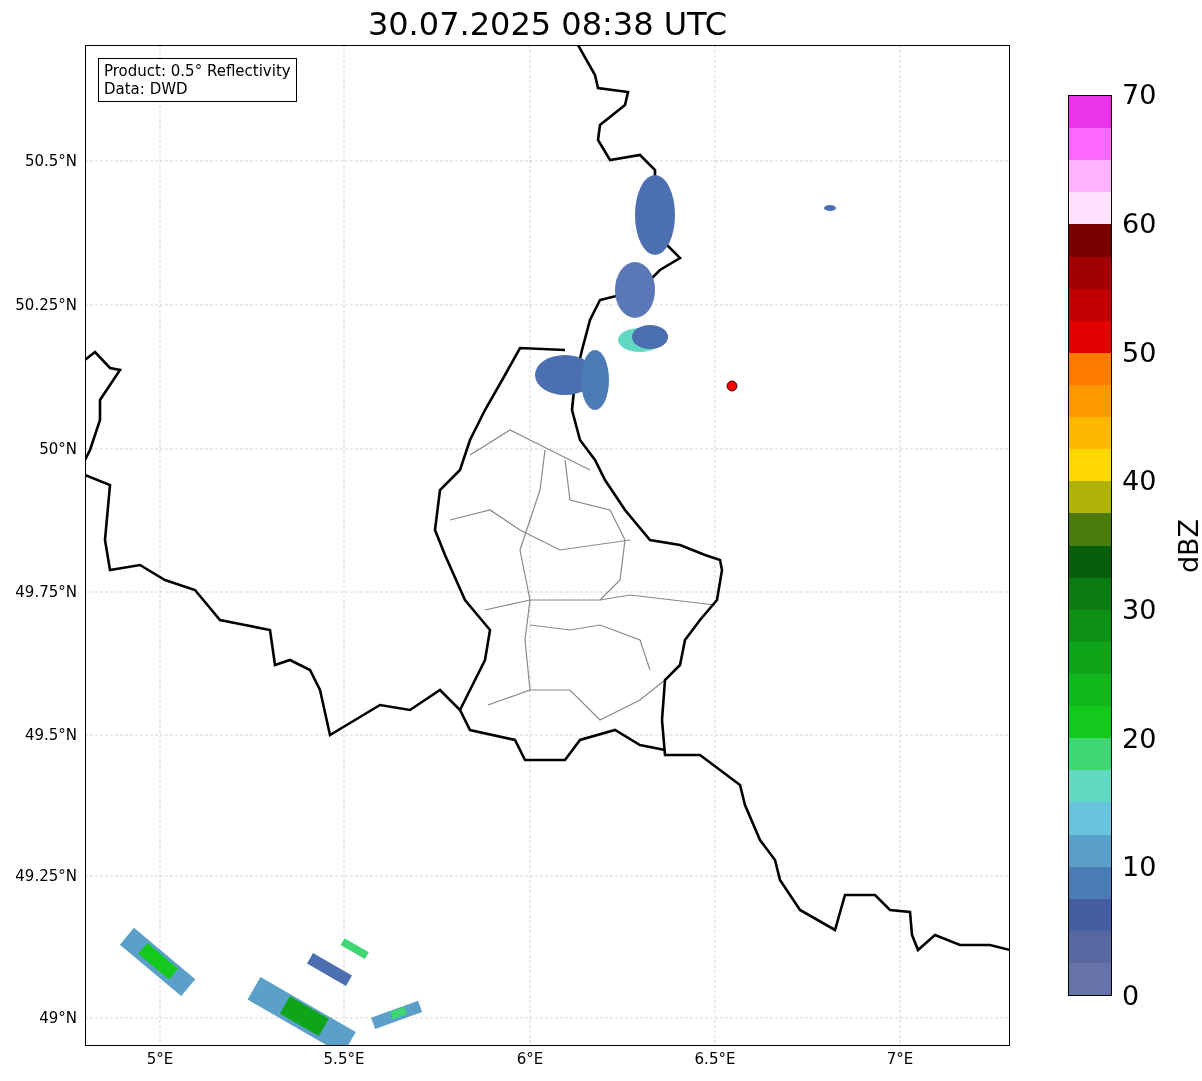  What do you see at coordinates (58, 449) in the screenshot?
I see `latitude-label: 50°N` at bounding box center [58, 449].